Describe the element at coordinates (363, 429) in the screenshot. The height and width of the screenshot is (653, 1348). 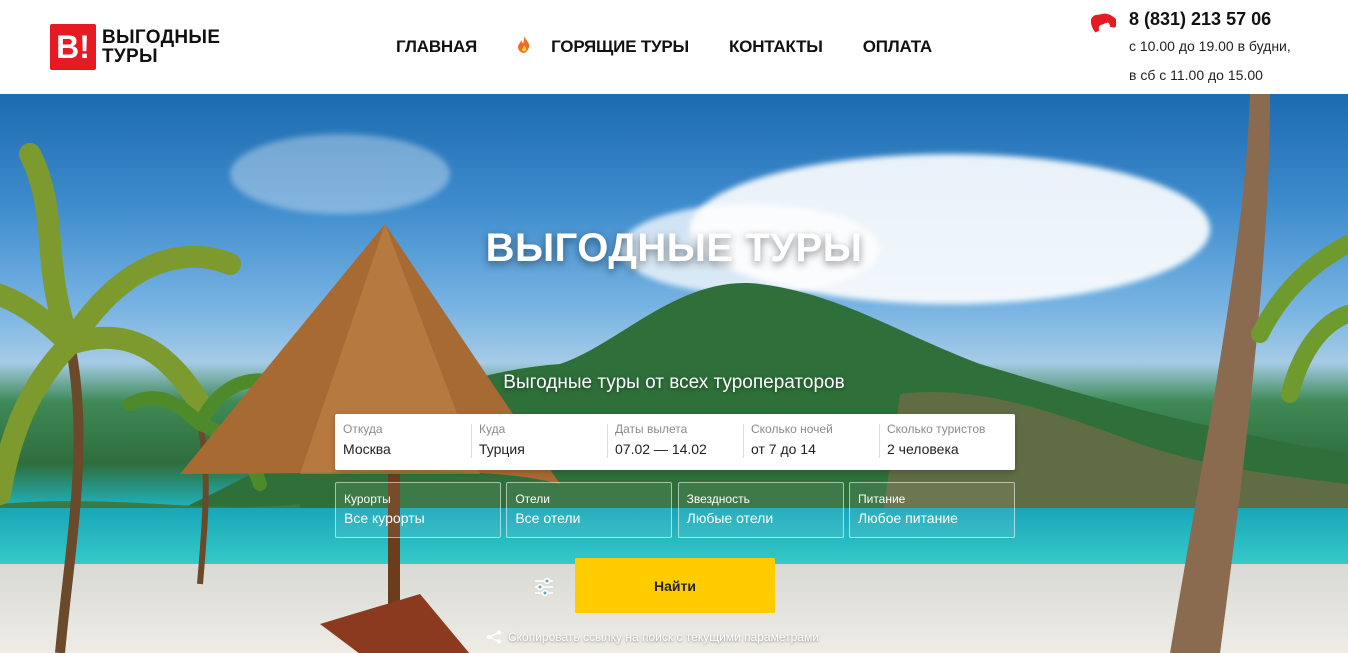
I see `field-label: Откуда` at that location.